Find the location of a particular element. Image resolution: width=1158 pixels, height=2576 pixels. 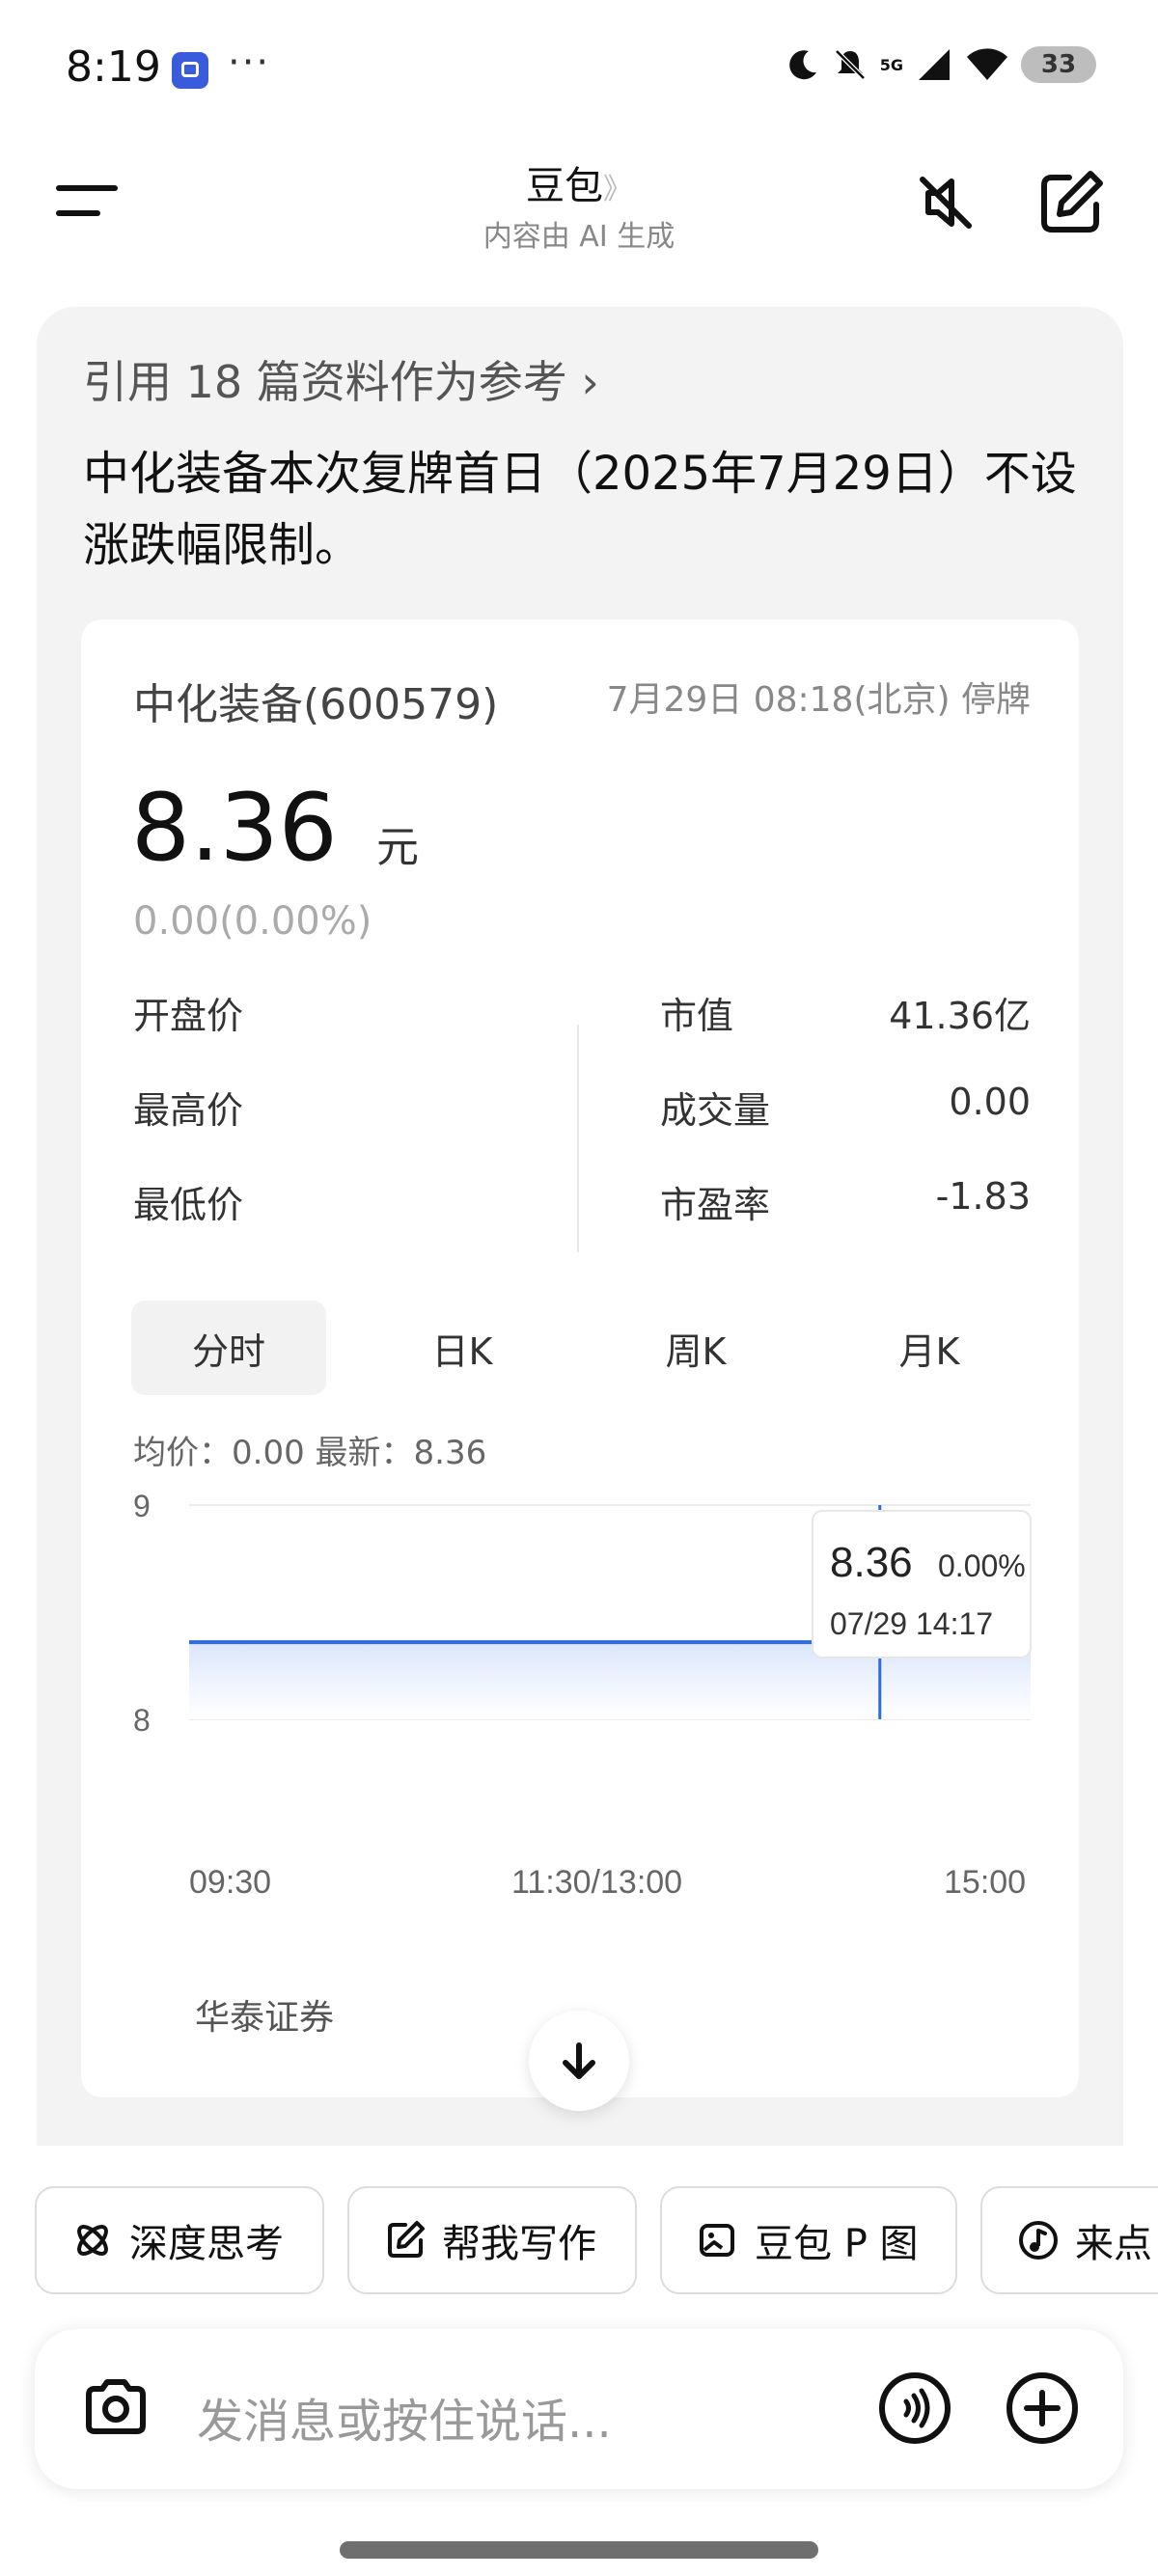

answer-text: 中化装备本次复牌首日（2025年7月29日）不设涨跌幅限制。 is located at coordinates (580, 510).